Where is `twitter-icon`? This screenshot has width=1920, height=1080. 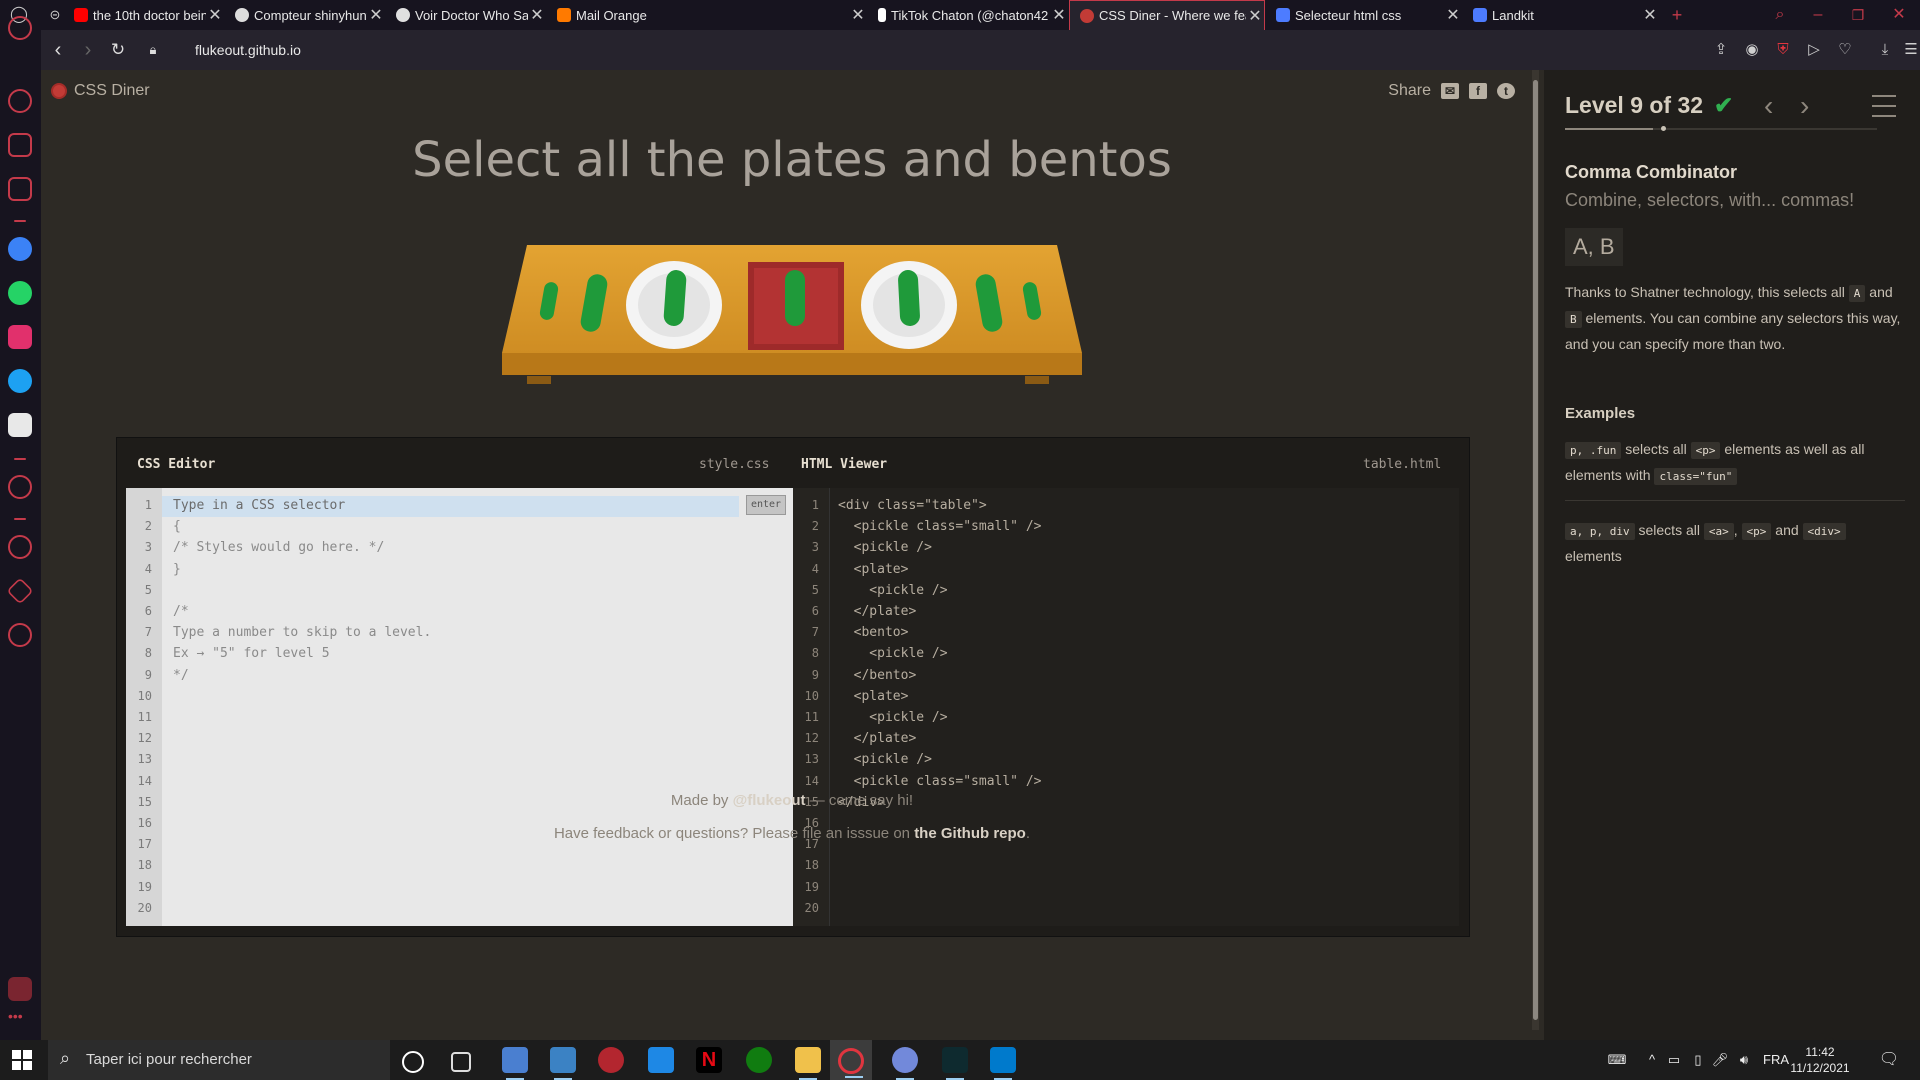
twitter-icon is located at coordinates (20, 381).